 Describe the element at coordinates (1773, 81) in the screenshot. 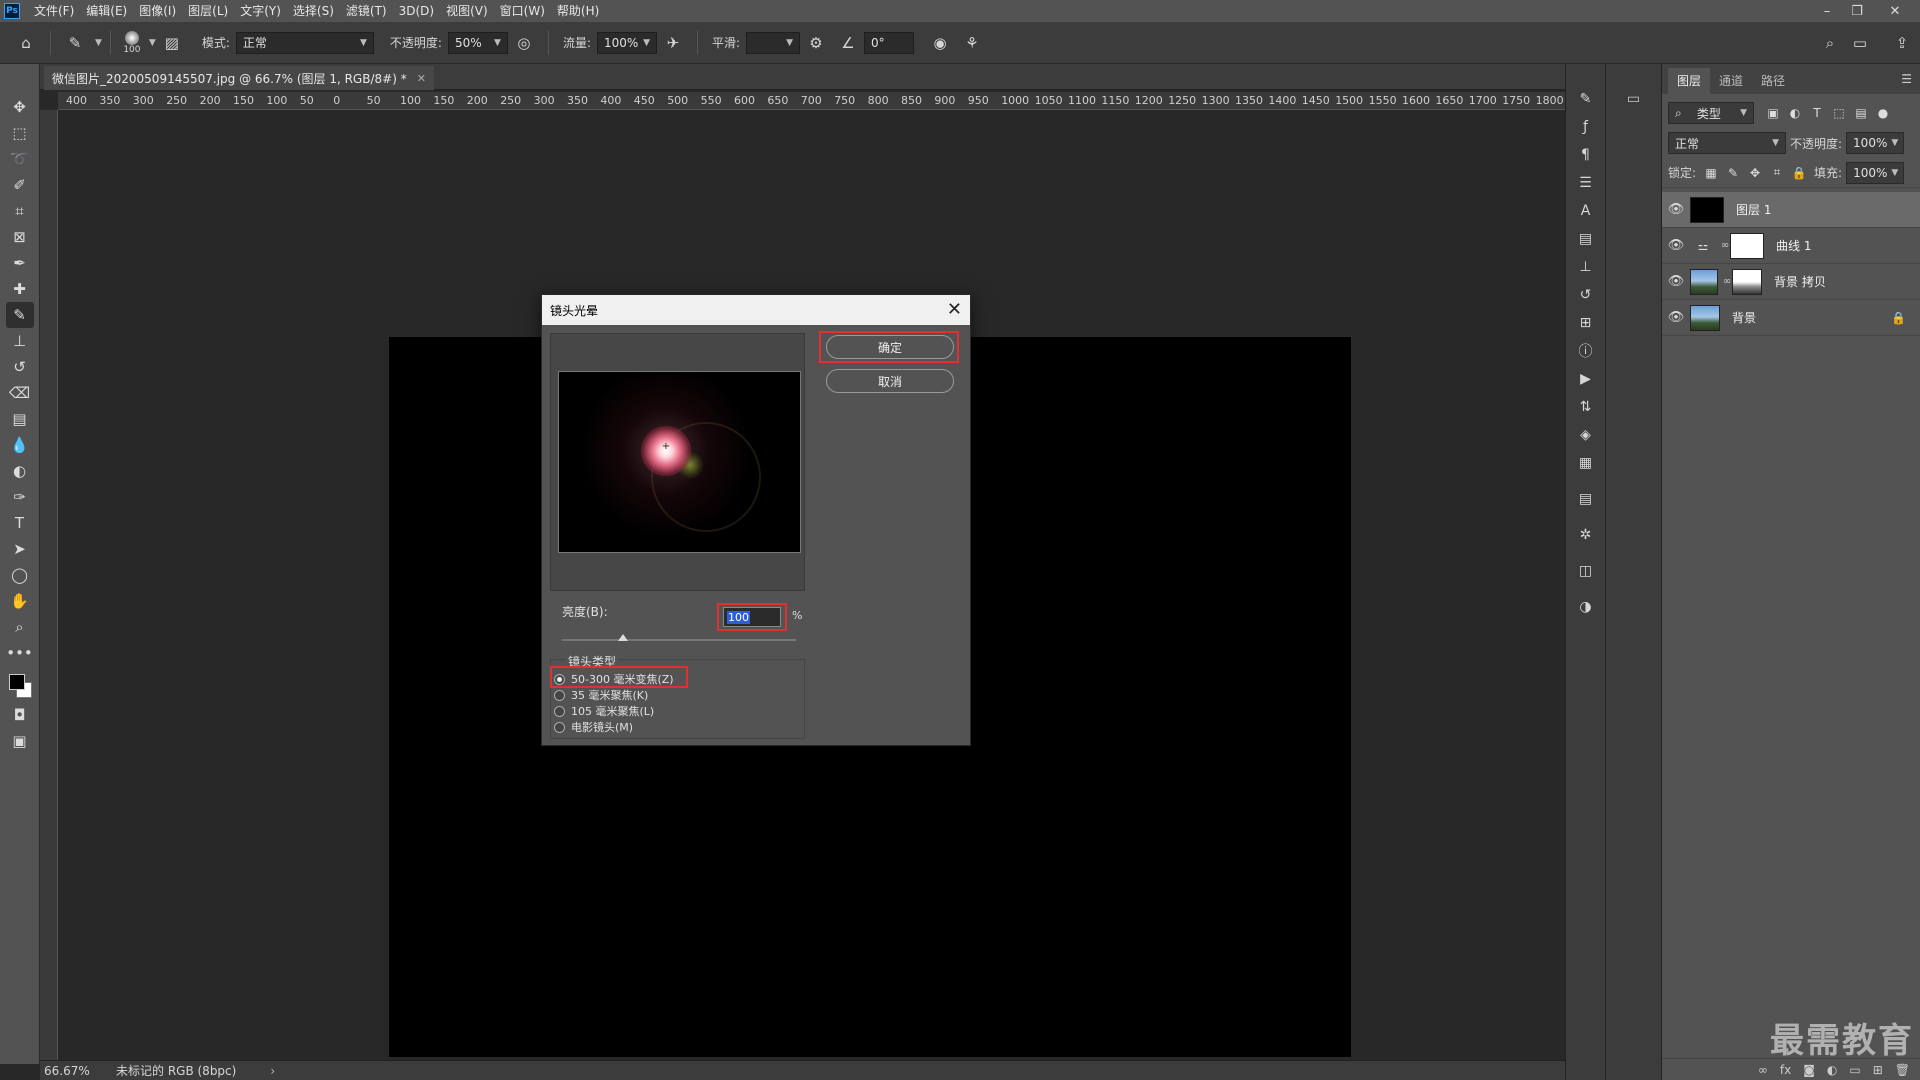

I see `tab-paths: 路径` at that location.